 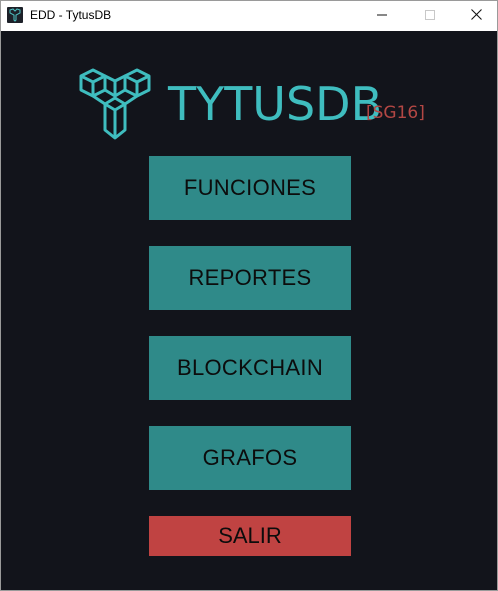 I want to click on window-title: EDD - TytusDB, so click(x=71, y=15).